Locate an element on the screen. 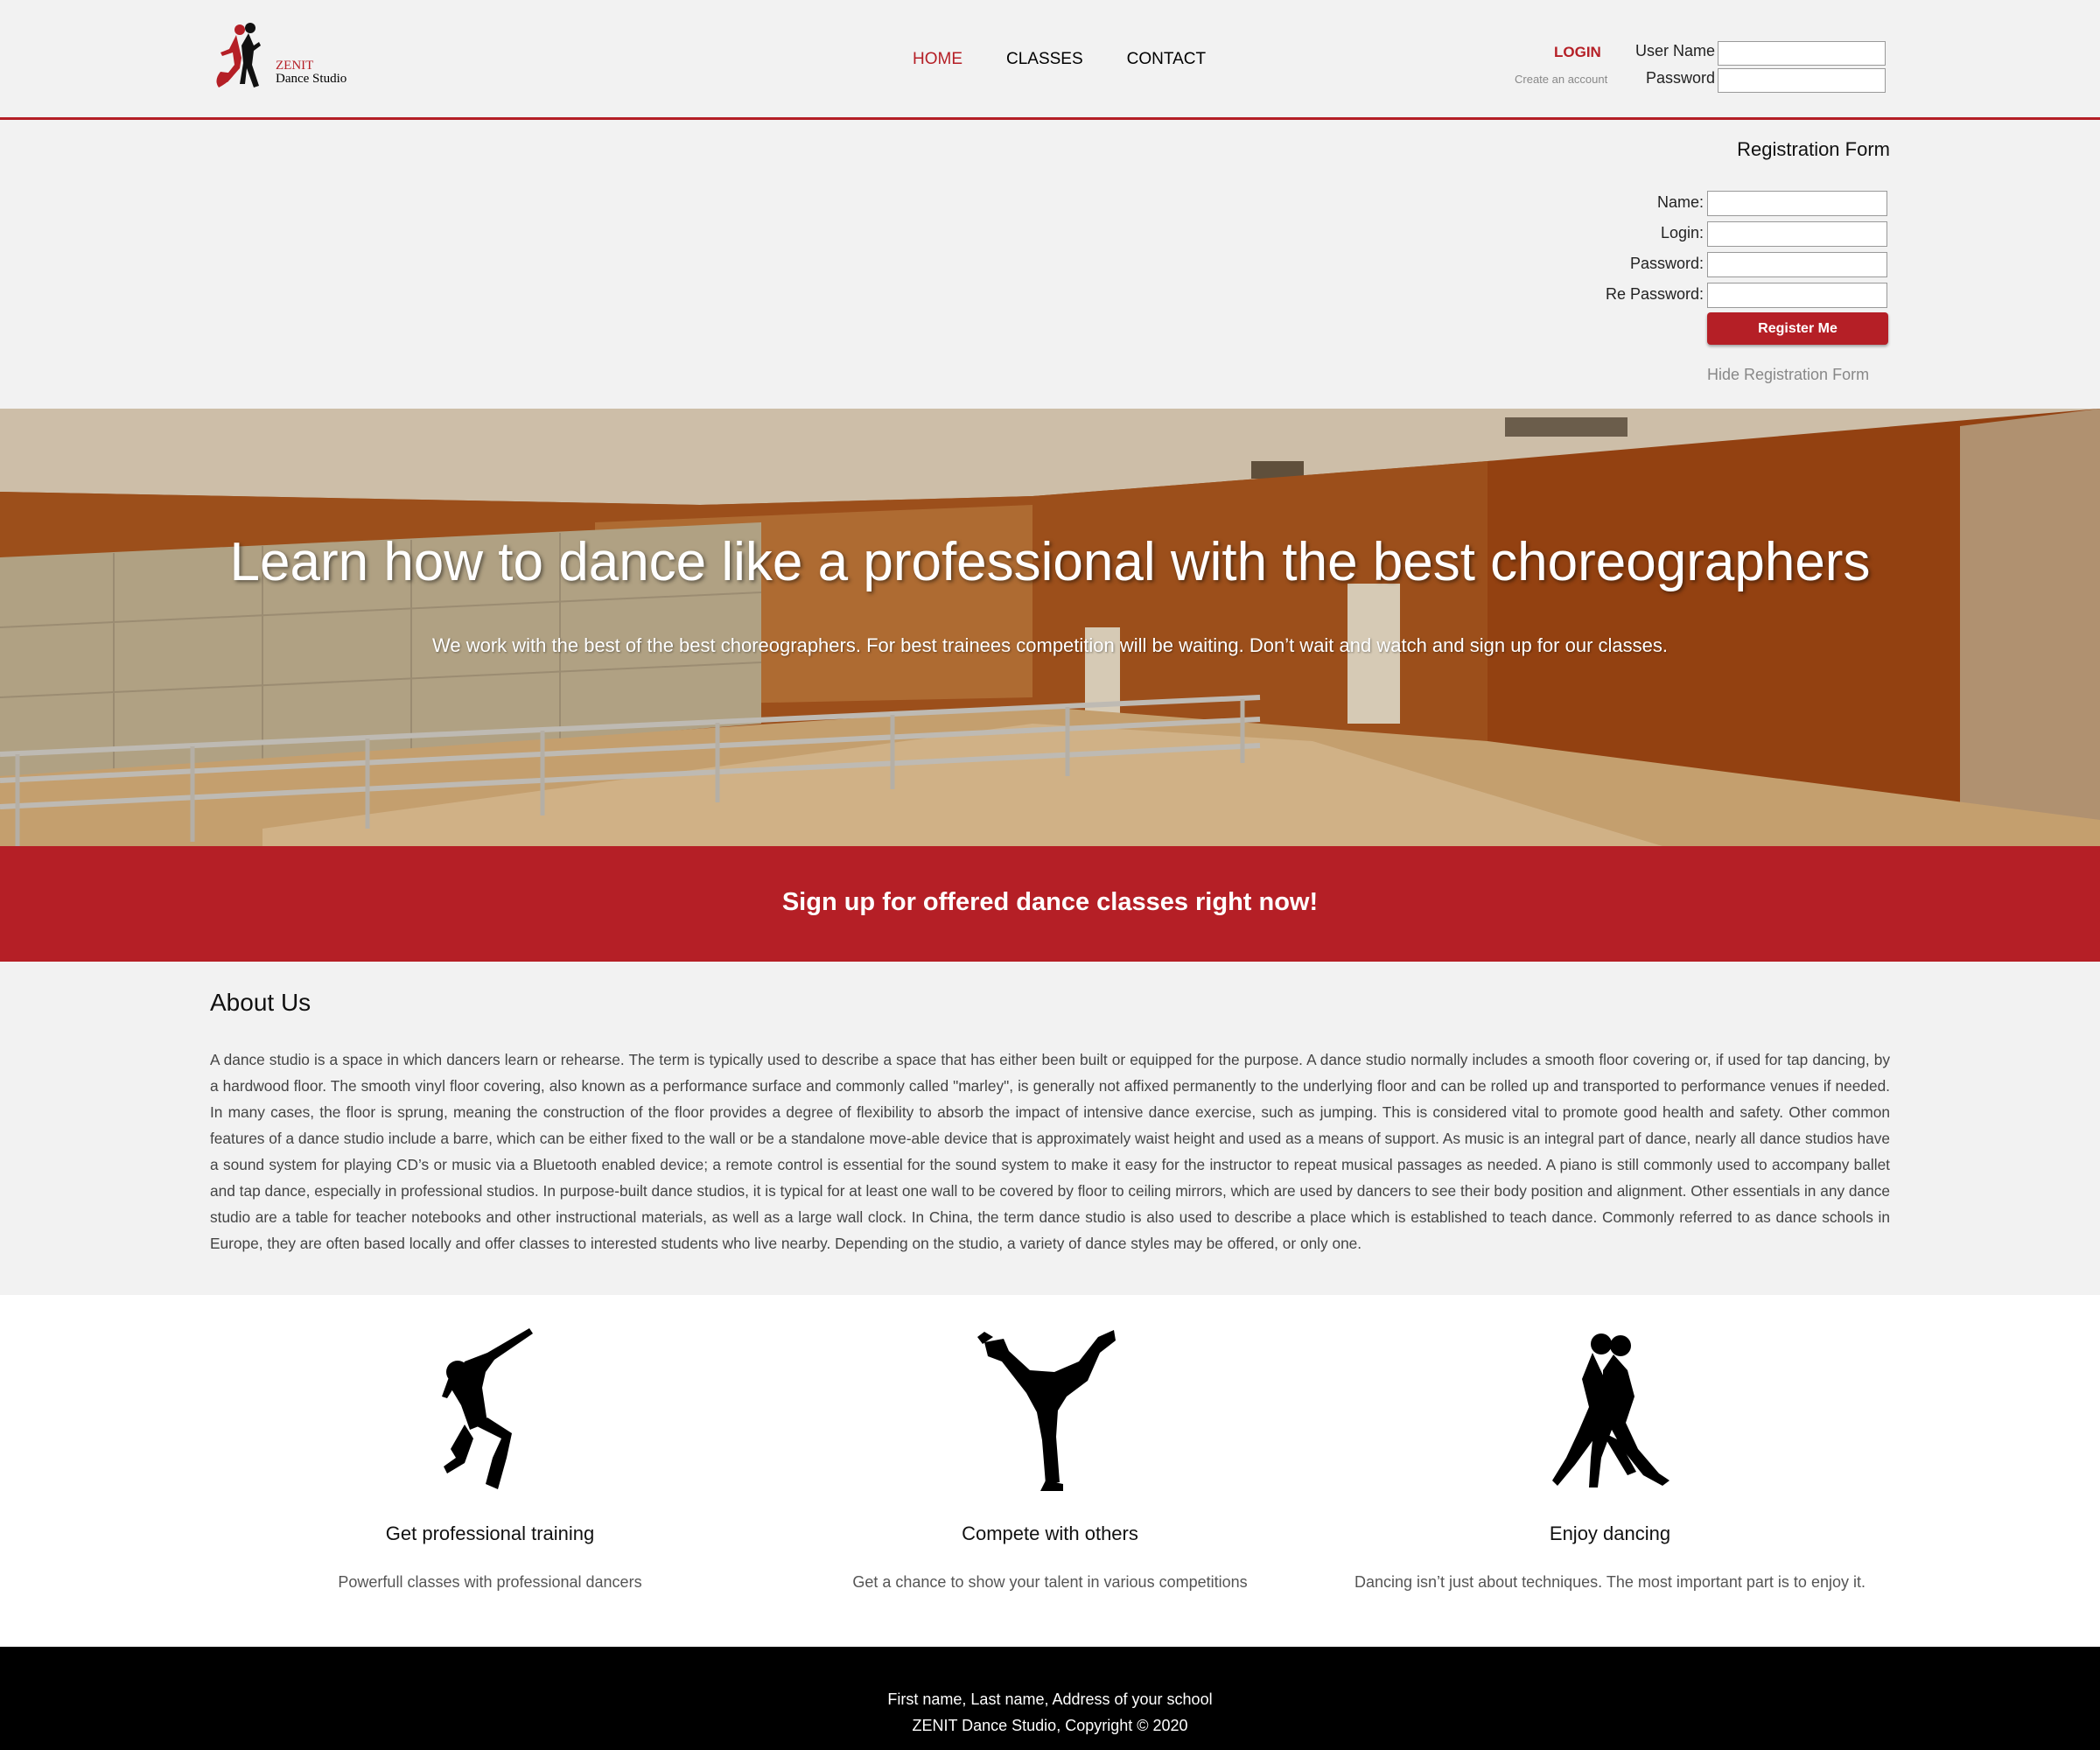 The height and width of the screenshot is (1750, 2100). main-nav: HOME CLASSES CONTACT is located at coordinates (1081, 59).